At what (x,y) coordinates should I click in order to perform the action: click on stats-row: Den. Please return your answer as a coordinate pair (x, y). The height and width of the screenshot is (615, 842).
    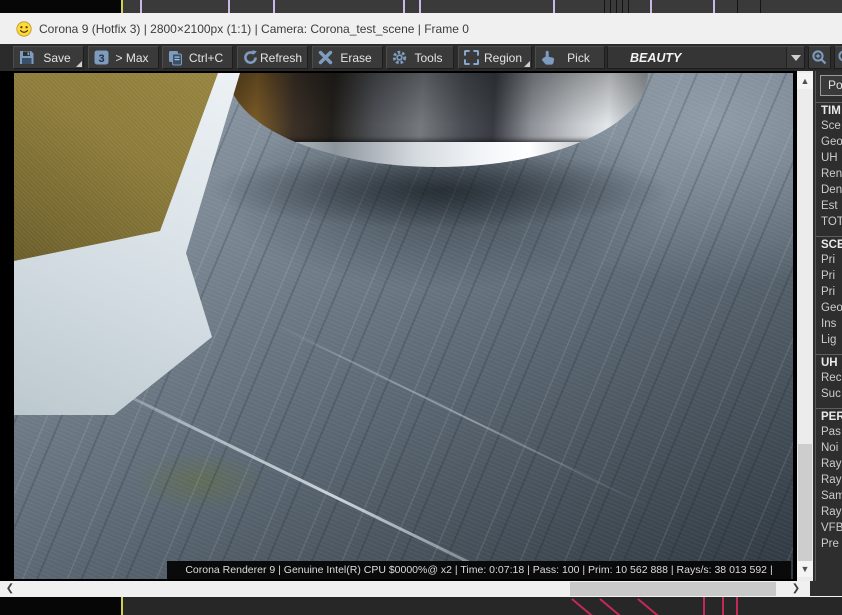
    Looking at the image, I should click on (831, 190).